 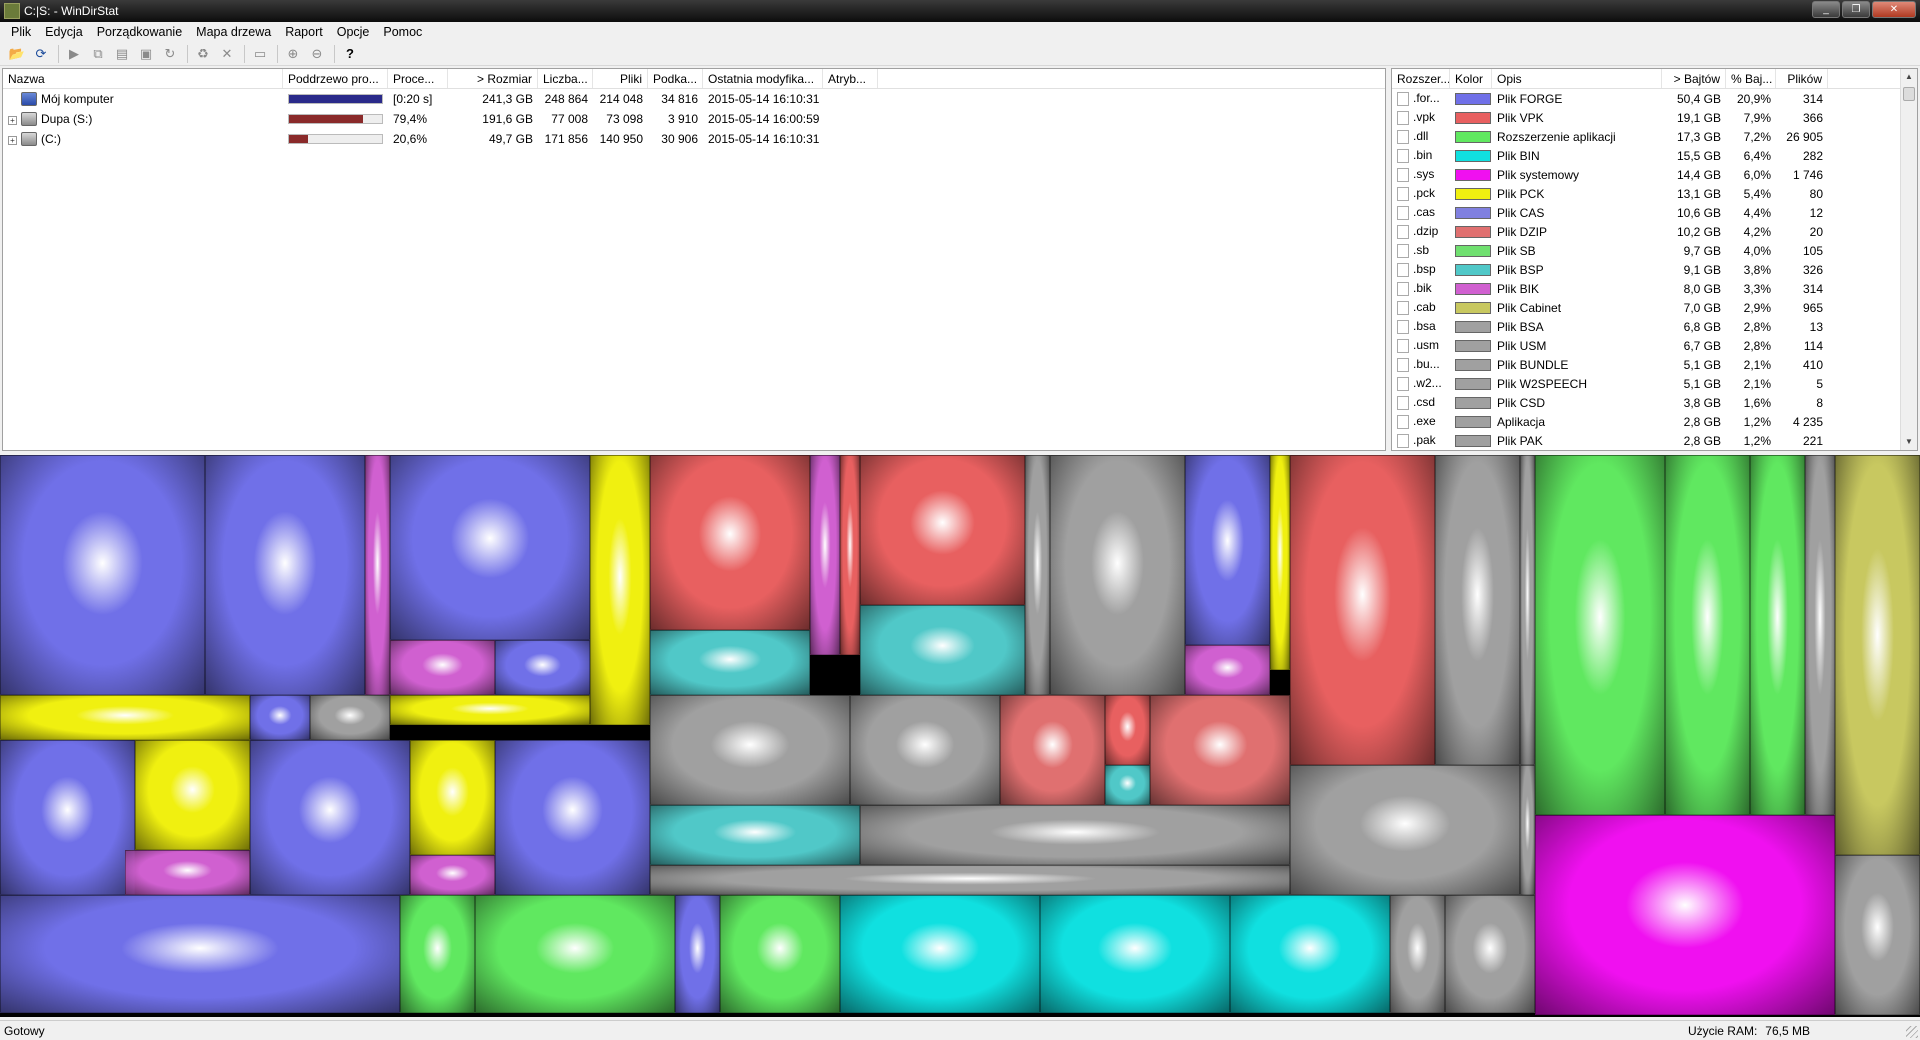 I want to click on extension-row: .bu... Plik BUNDLE 5,1 GB 2,1% 410, so click(x=1654, y=364).